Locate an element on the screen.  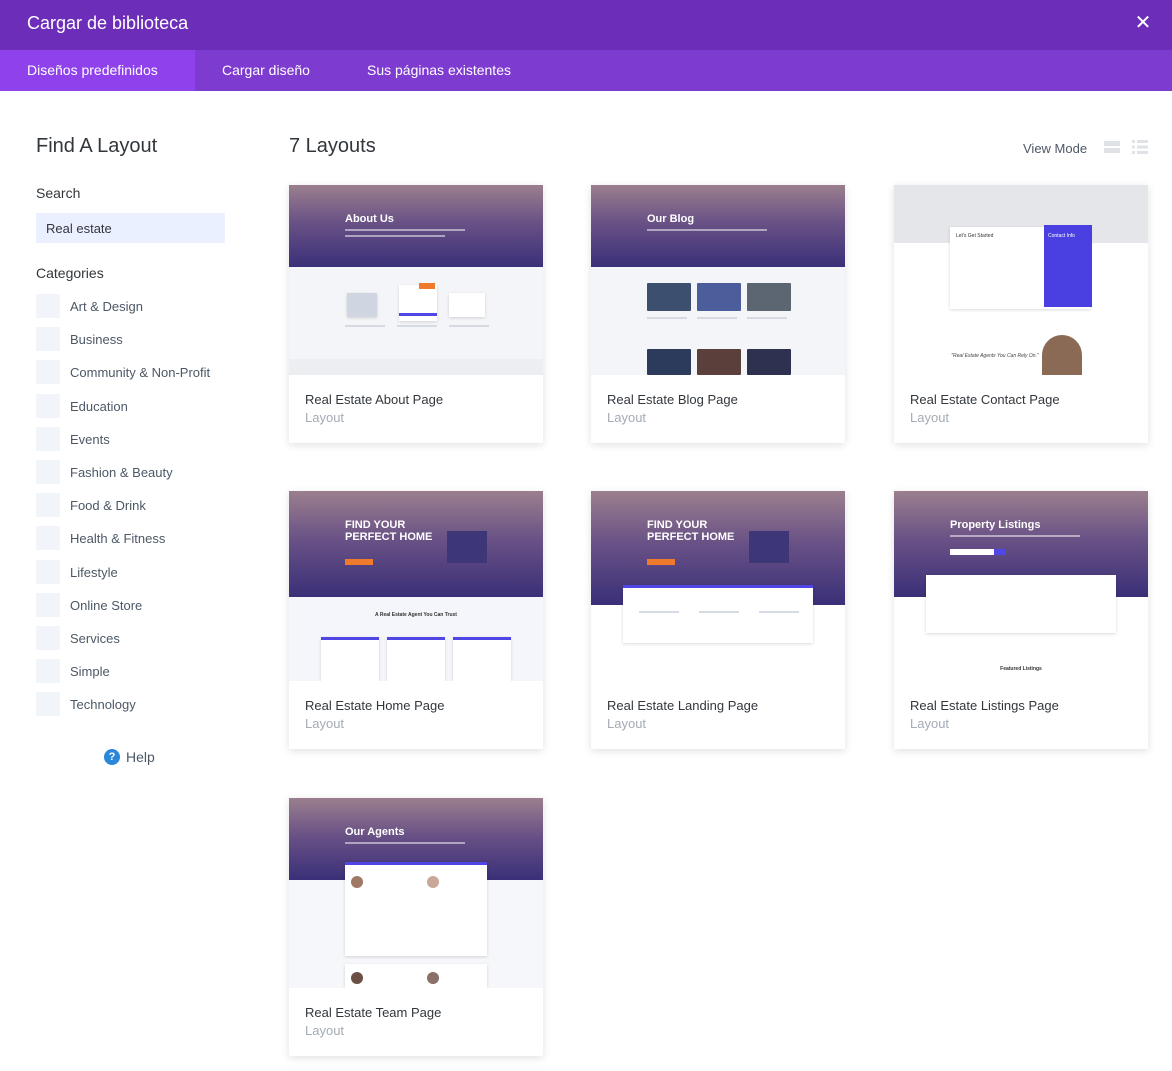
tab-existing-pages: Sus páginas existentes is located at coordinates (439, 70).